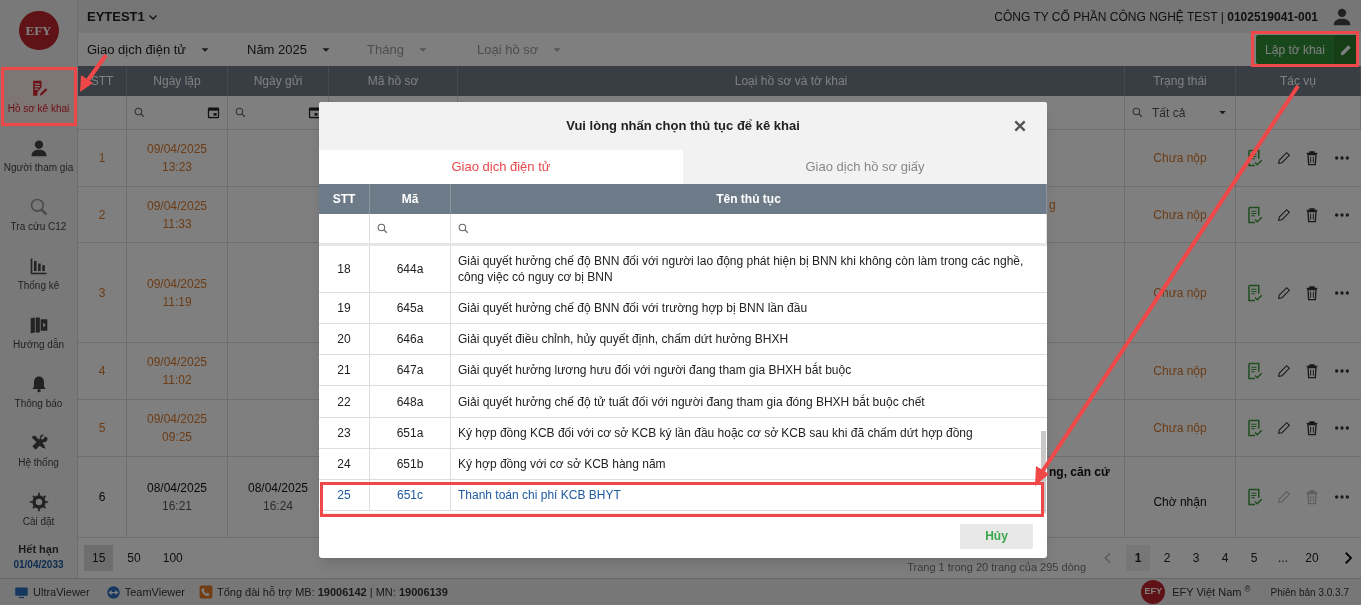  I want to click on bar-chart-icon, so click(38, 266).